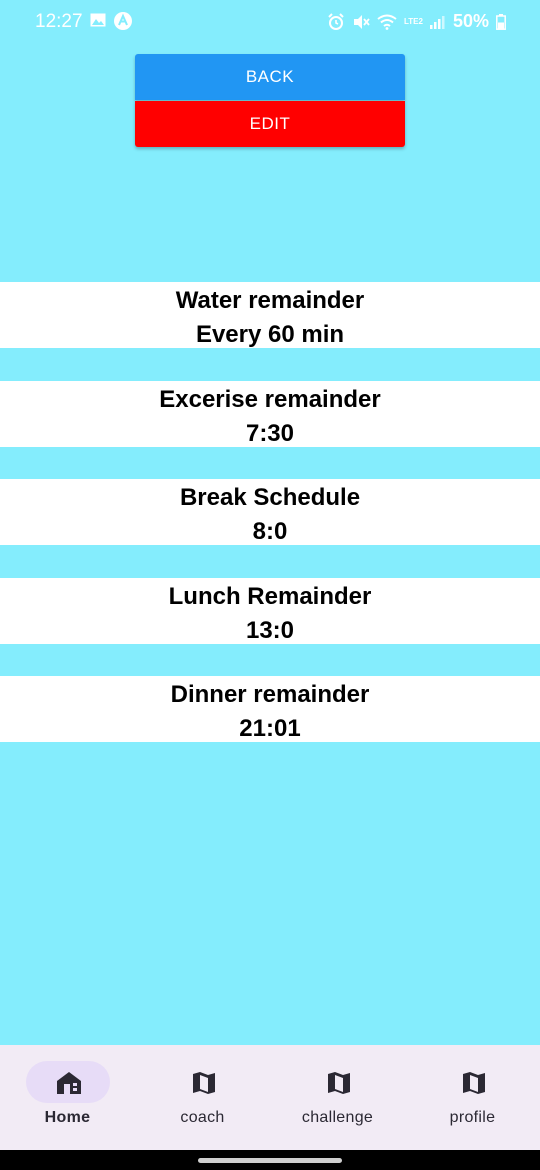  What do you see at coordinates (270, 22) in the screenshot?
I see `status-bar: 12:27 LTE2 50%` at bounding box center [270, 22].